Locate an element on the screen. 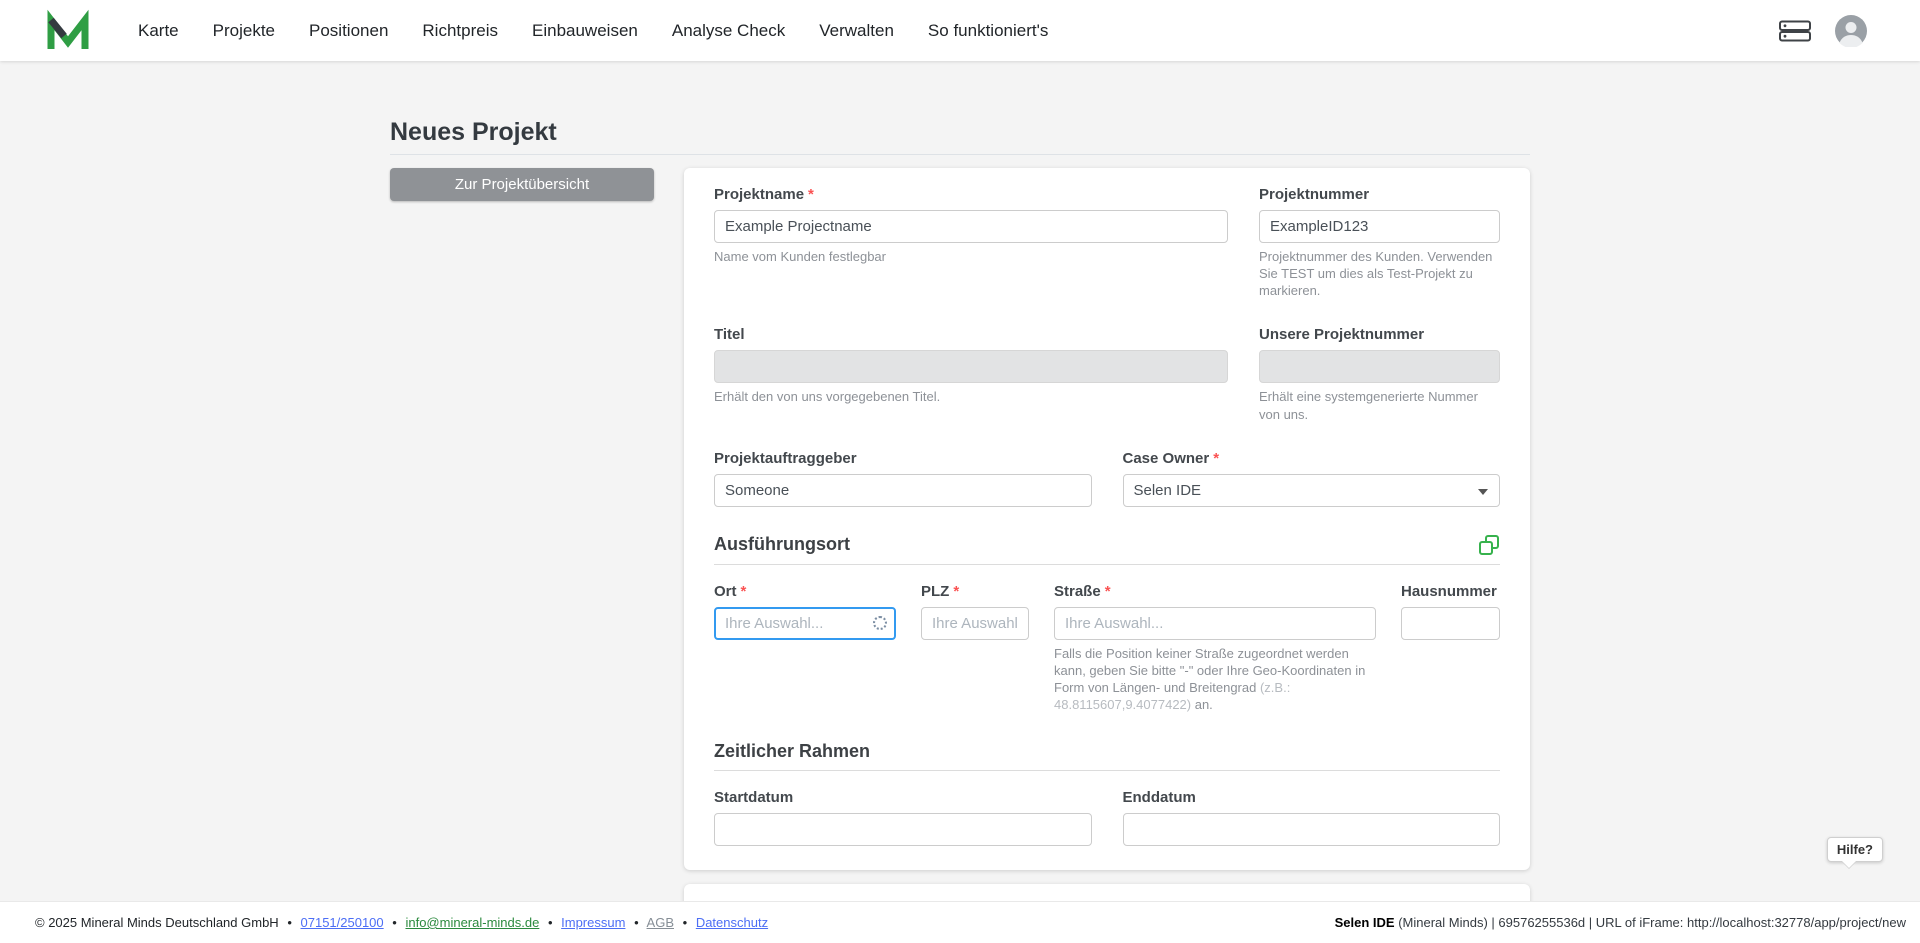  field-plz: PLZ * is located at coordinates (975, 648).